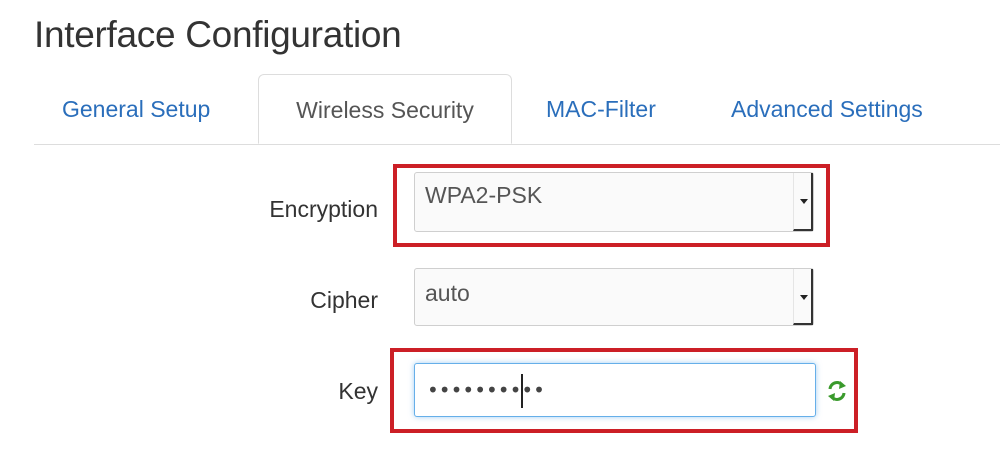 Image resolution: width=1000 pixels, height=468 pixels. I want to click on chevron-down-icon, so click(803, 297).